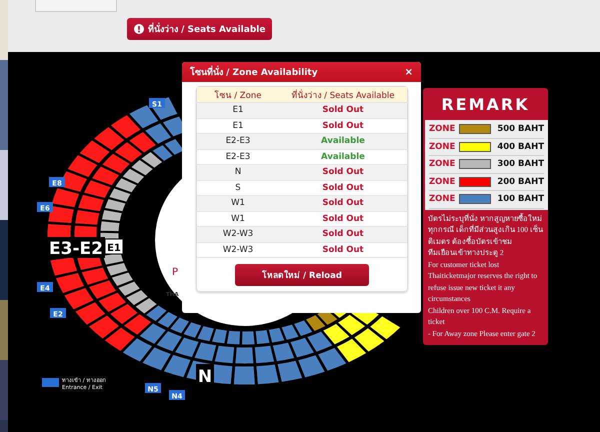 The height and width of the screenshot is (432, 600). I want to click on price-text: 300 BAHT, so click(520, 164).